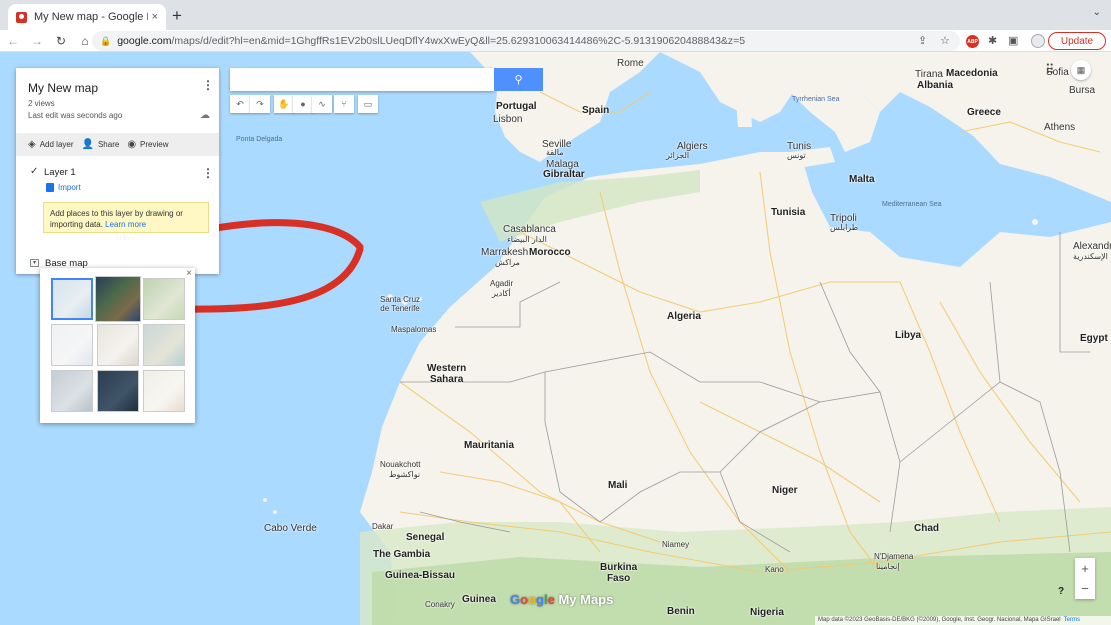  What do you see at coordinates (992, 40) in the screenshot?
I see `extensions-puzzle-icon: ✱` at bounding box center [992, 40].